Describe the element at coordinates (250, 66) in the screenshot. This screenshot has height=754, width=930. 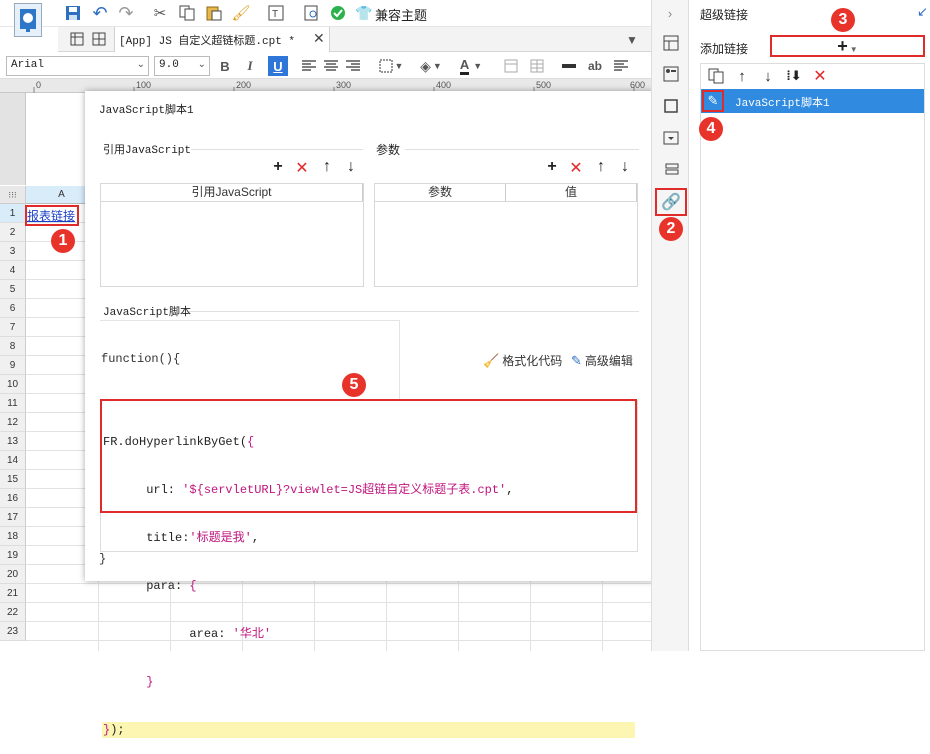
I see `italic-button: I` at that location.